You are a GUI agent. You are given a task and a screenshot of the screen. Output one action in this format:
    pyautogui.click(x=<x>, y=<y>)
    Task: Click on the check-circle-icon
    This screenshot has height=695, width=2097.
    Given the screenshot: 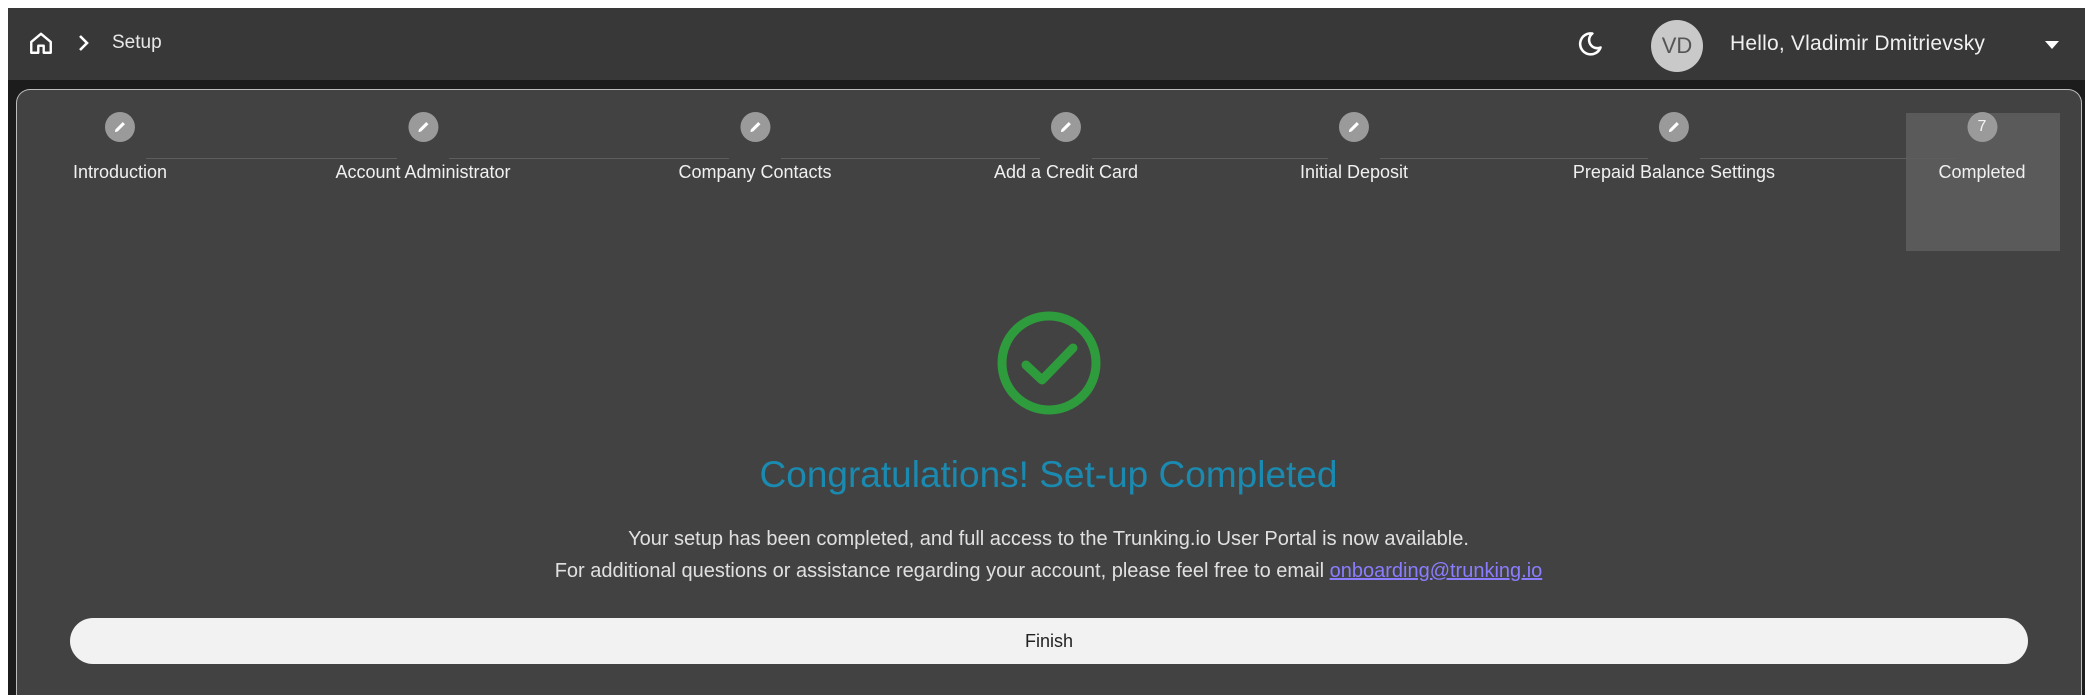 What is the action you would take?
    pyautogui.click(x=1049, y=363)
    